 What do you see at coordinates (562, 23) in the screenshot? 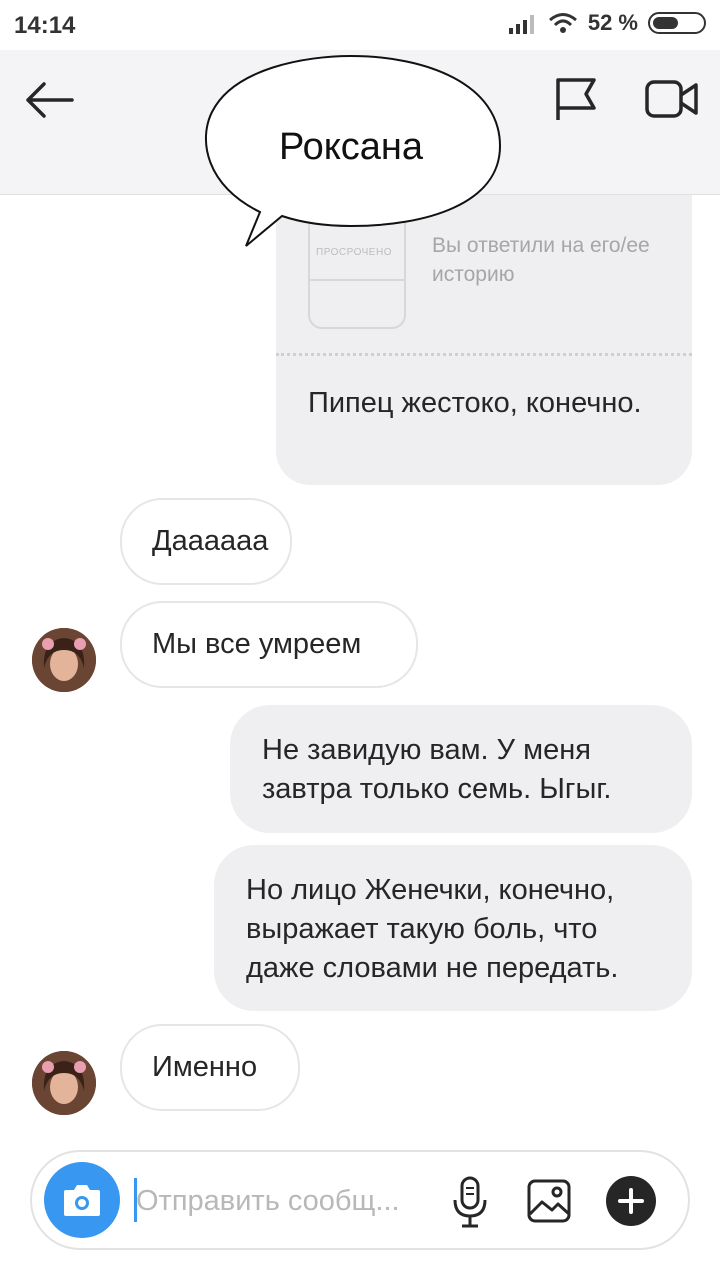
I see `wifi-icon` at bounding box center [562, 23].